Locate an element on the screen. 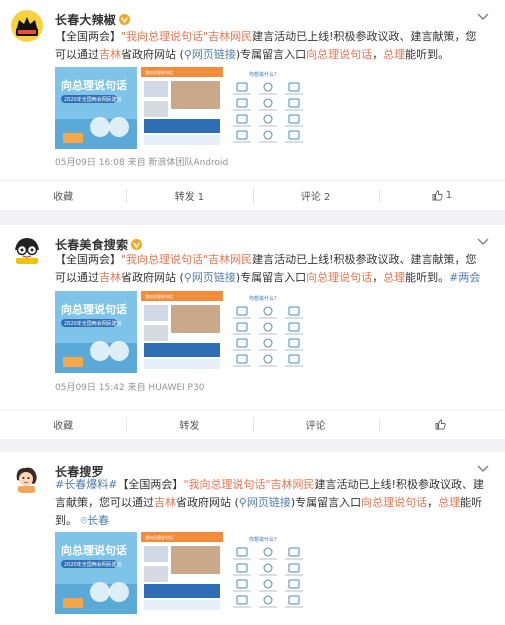  author-row: 长春大辣椒 is located at coordinates (93, 19).